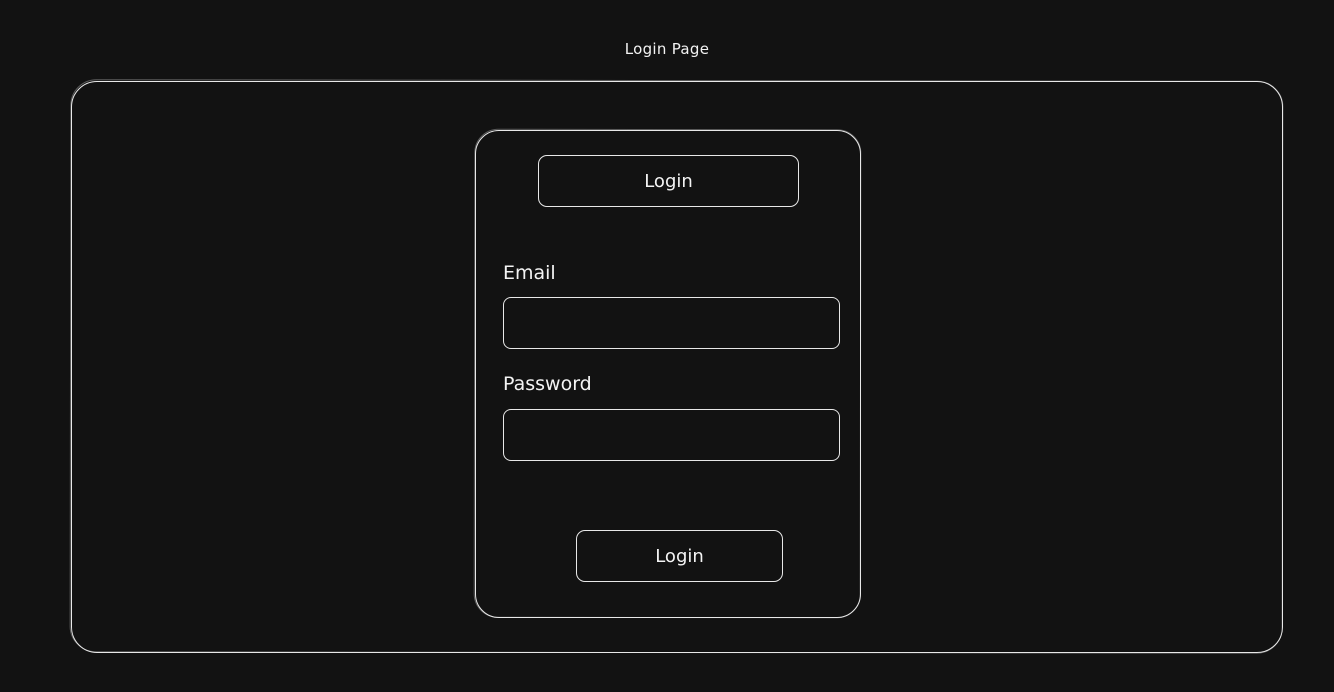 Image resolution: width=1334 pixels, height=692 pixels. Describe the element at coordinates (668, 181) in the screenshot. I see `login-header-button: Login` at that location.